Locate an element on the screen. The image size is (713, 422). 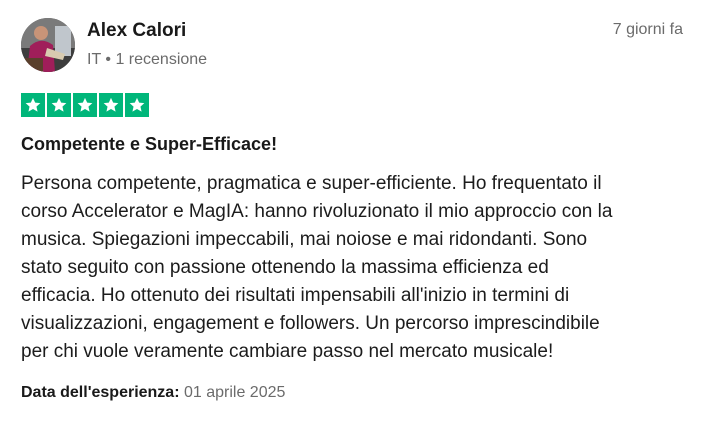
review-title: Competente e Super-Efficace! is located at coordinates (149, 144).